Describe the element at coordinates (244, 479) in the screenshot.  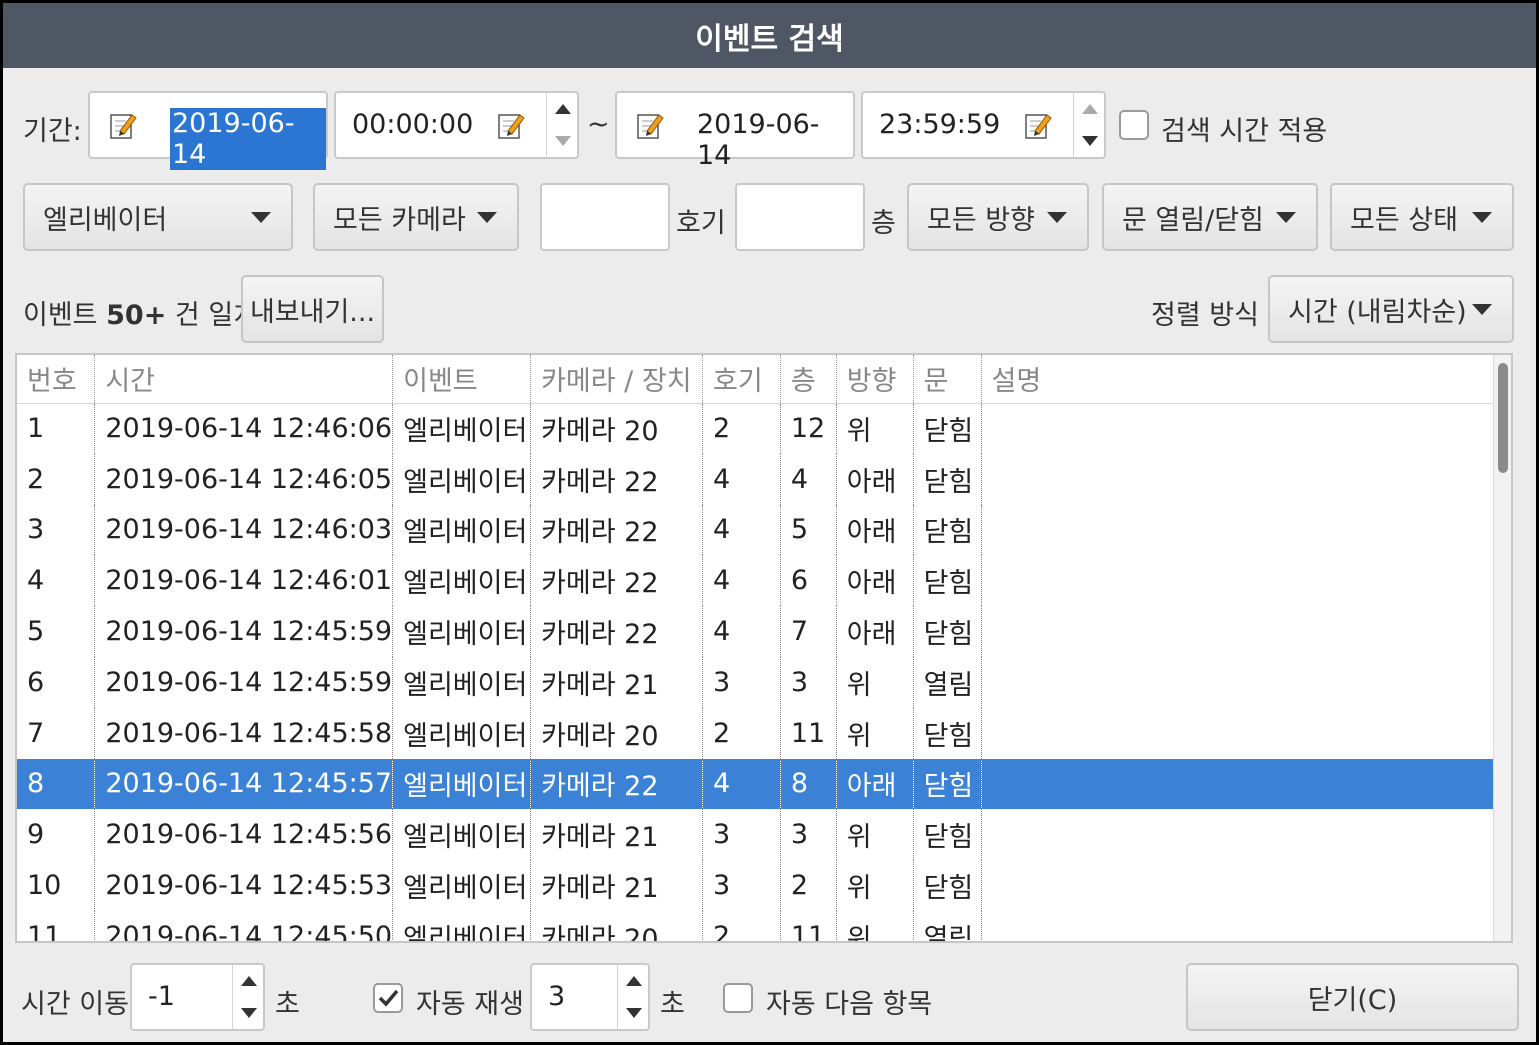
I see `table-cell: 2019-06-14 12:46:05` at that location.